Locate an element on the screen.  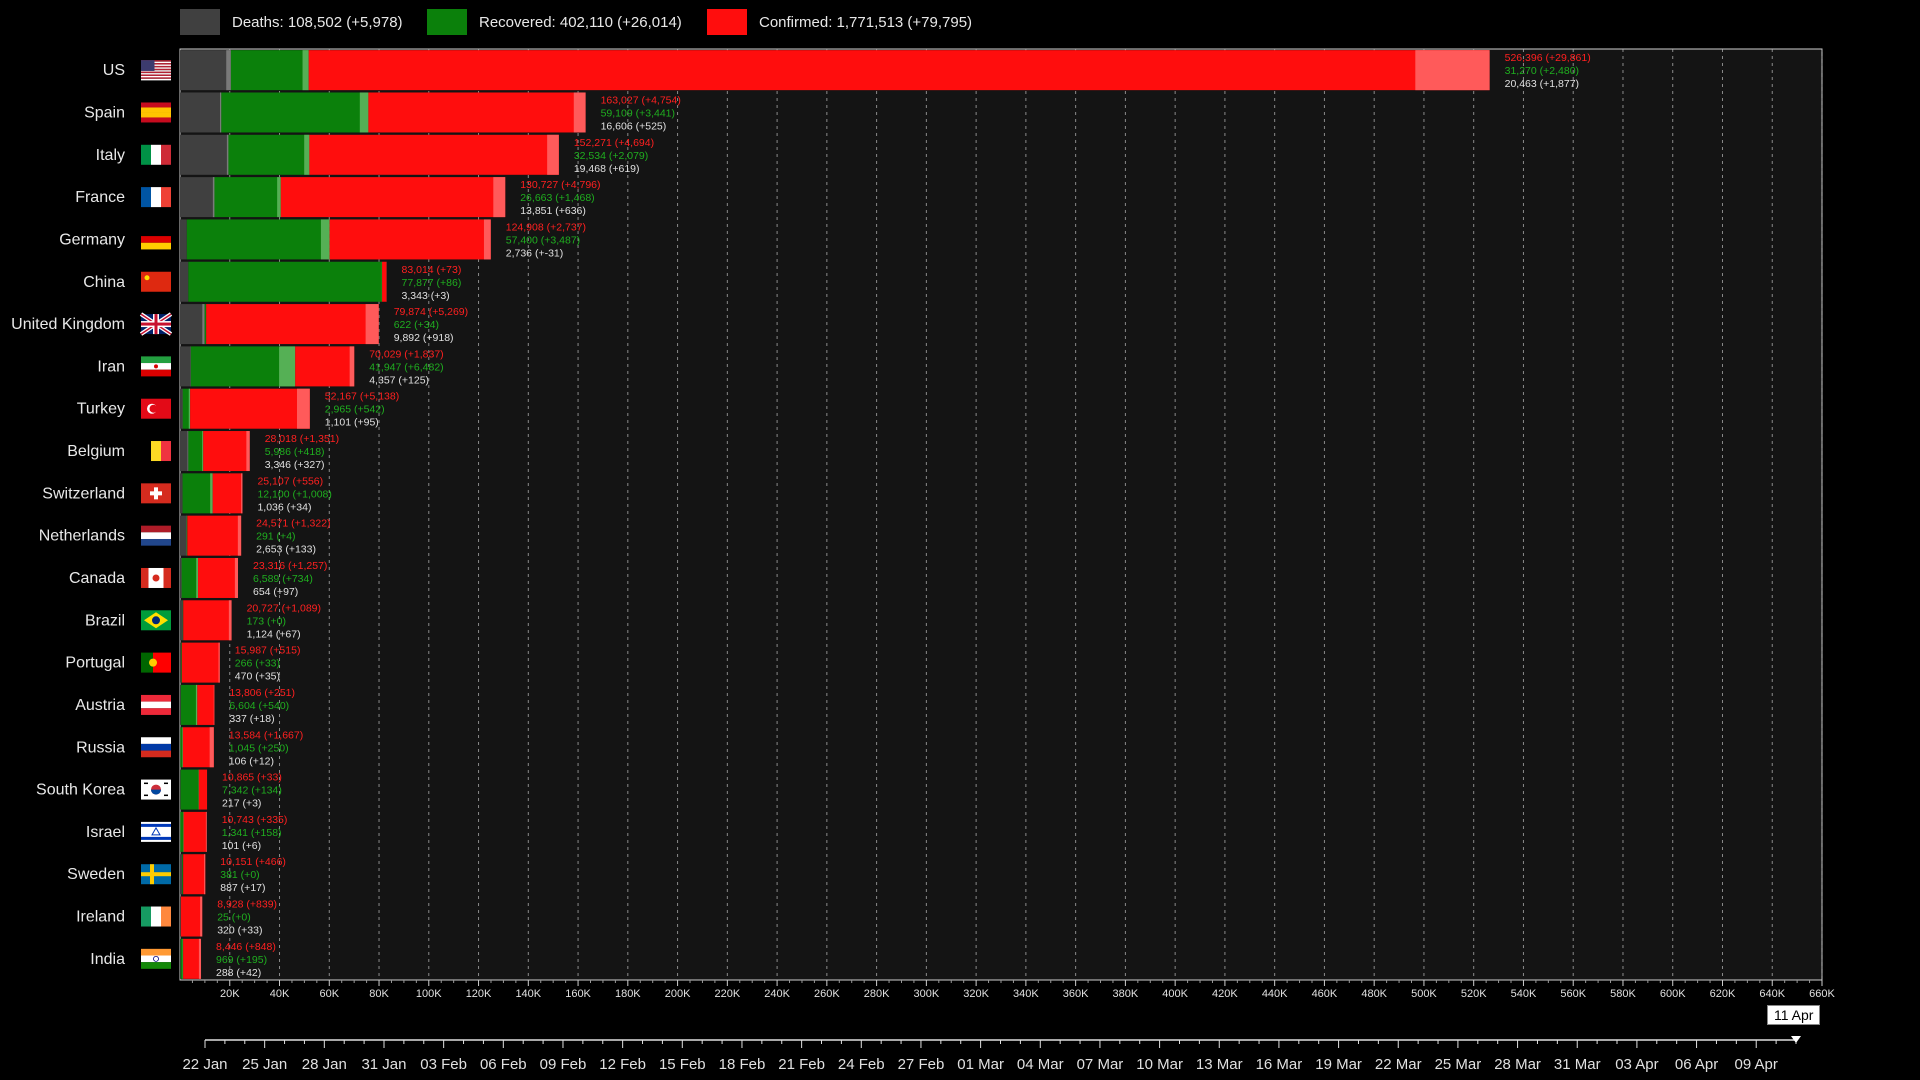
confirmed-value-label: 10,743 (+335) is located at coordinates (255, 820).